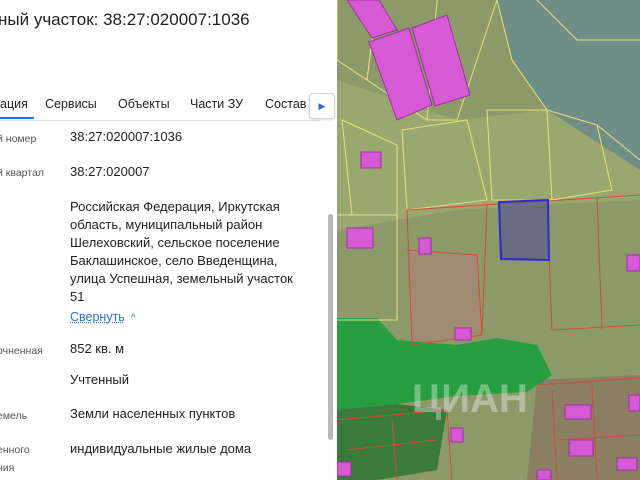  I want to click on tab-composition: Состав, so click(285, 104).